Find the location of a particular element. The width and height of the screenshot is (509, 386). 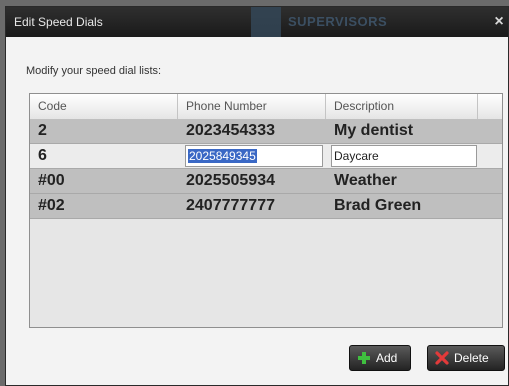

column-header-spacer is located at coordinates (490, 106).